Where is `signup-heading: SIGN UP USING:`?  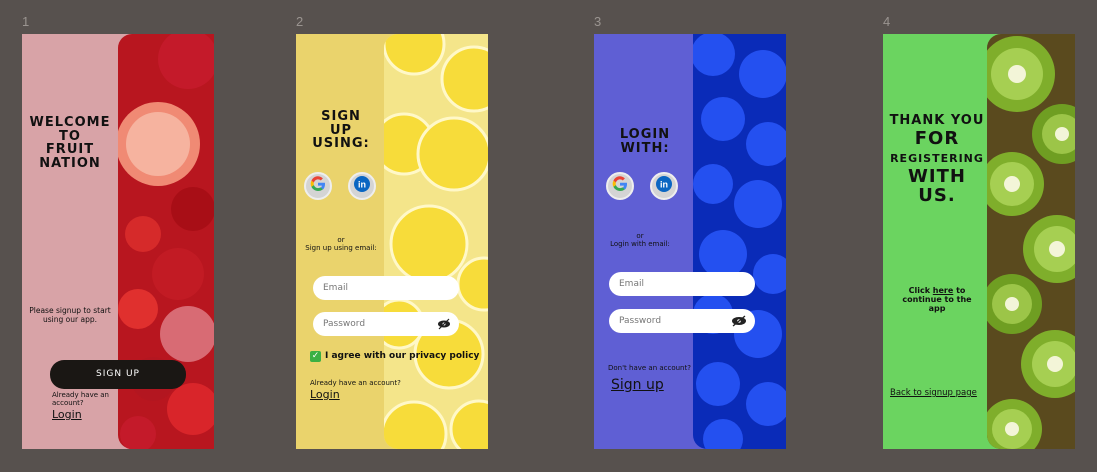 signup-heading: SIGN UP USING: is located at coordinates (341, 130).